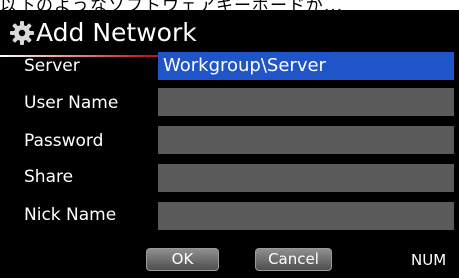  What do you see at coordinates (64, 141) in the screenshot?
I see `password-label: Password` at bounding box center [64, 141].